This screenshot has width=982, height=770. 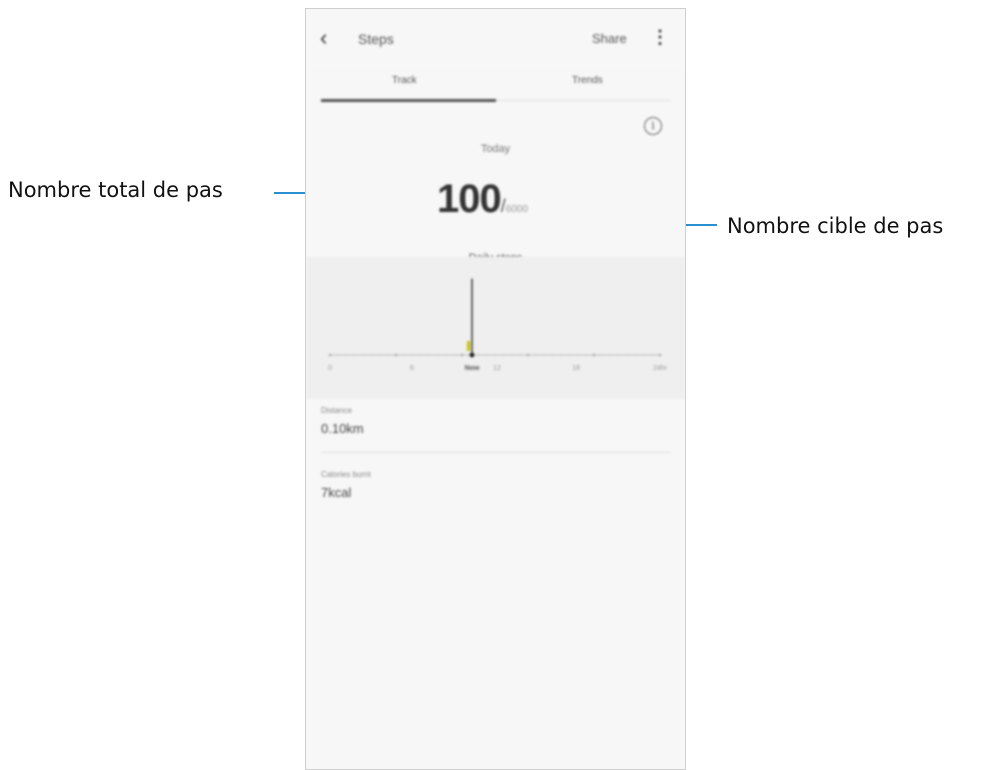 I want to click on stat-distance-label: Distance, so click(x=337, y=410).